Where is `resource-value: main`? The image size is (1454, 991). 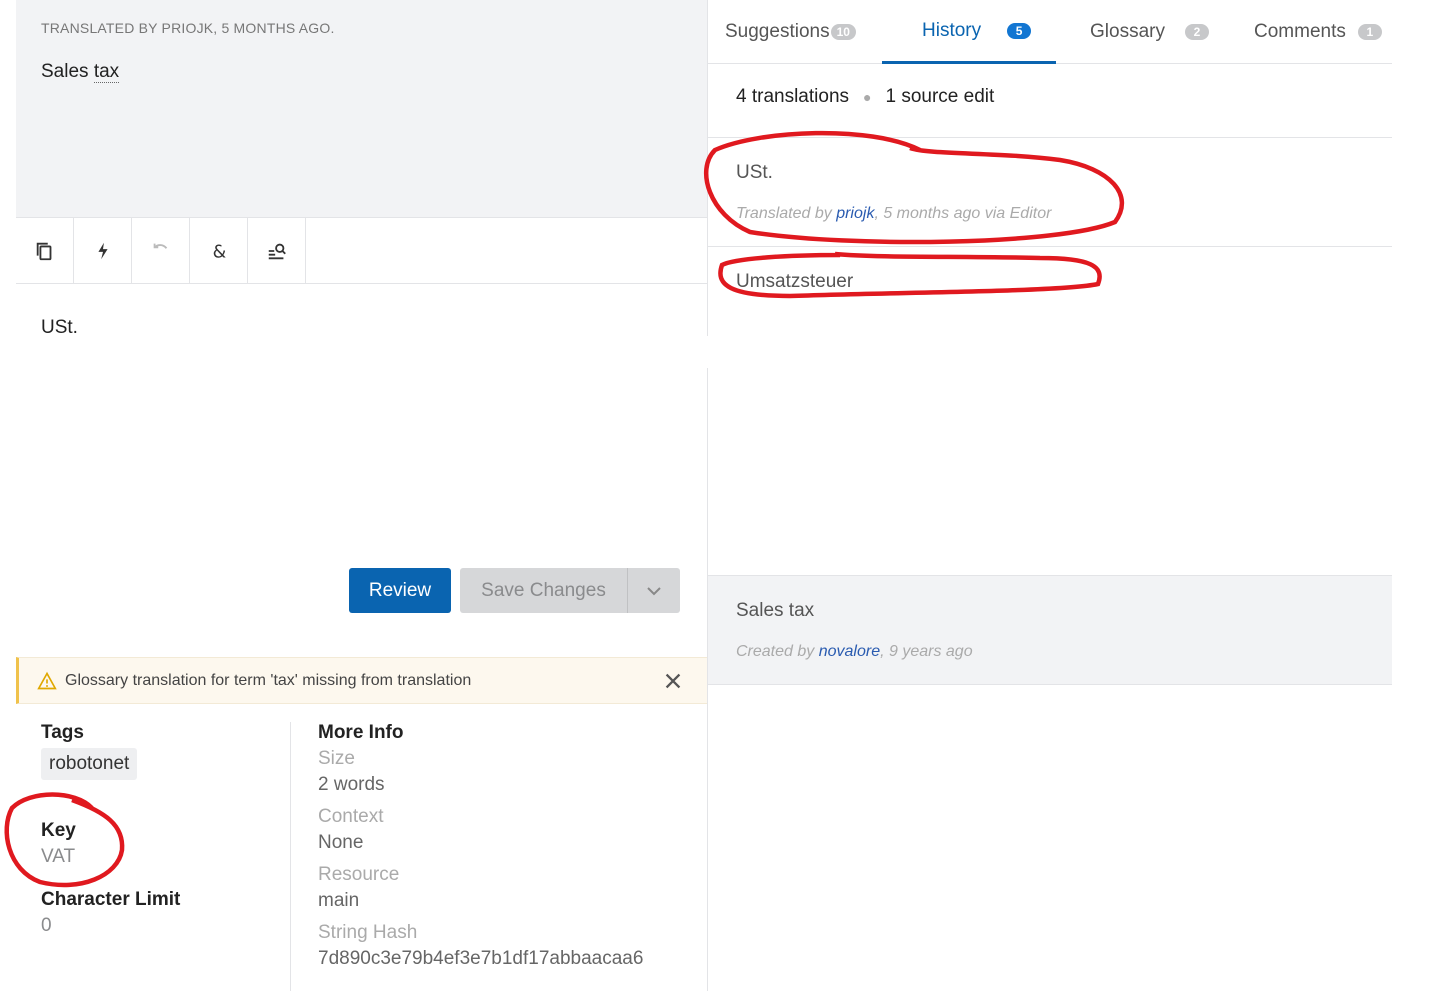
resource-value: main is located at coordinates (339, 900).